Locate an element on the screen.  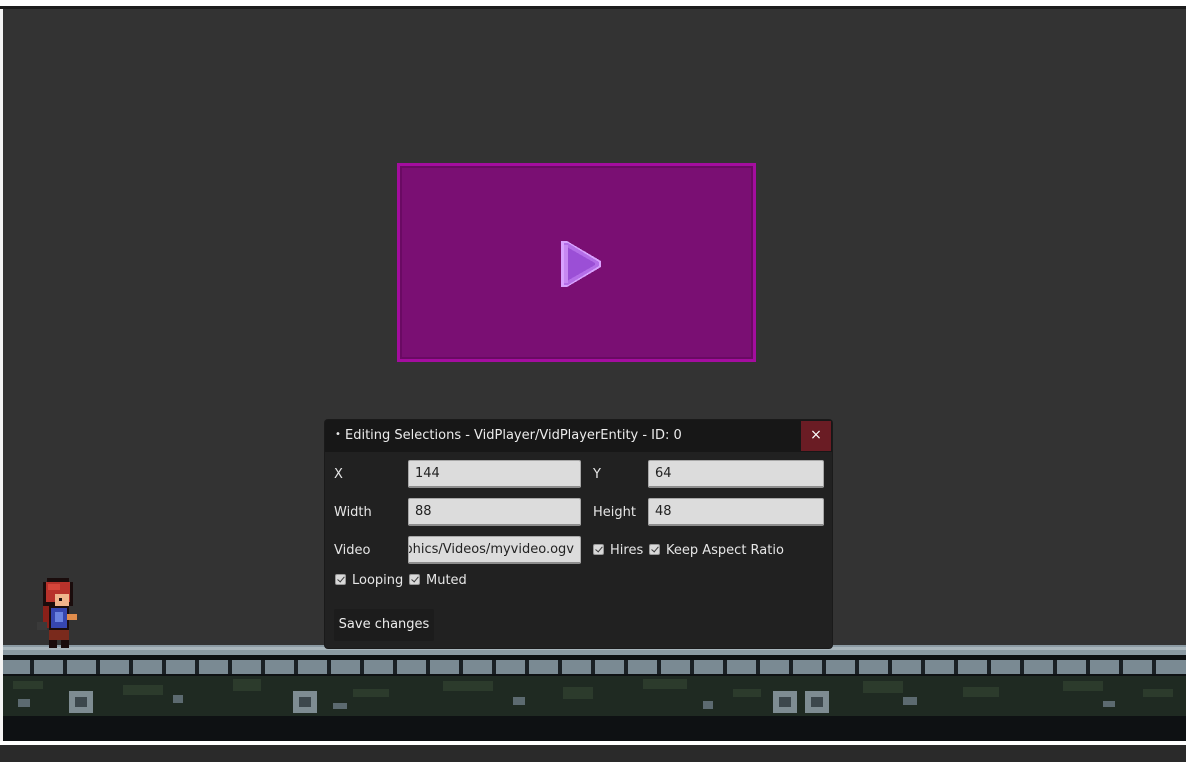
video-path-text: Graphics/Videos/myvideo.ogv is located at coordinates (491, 549).